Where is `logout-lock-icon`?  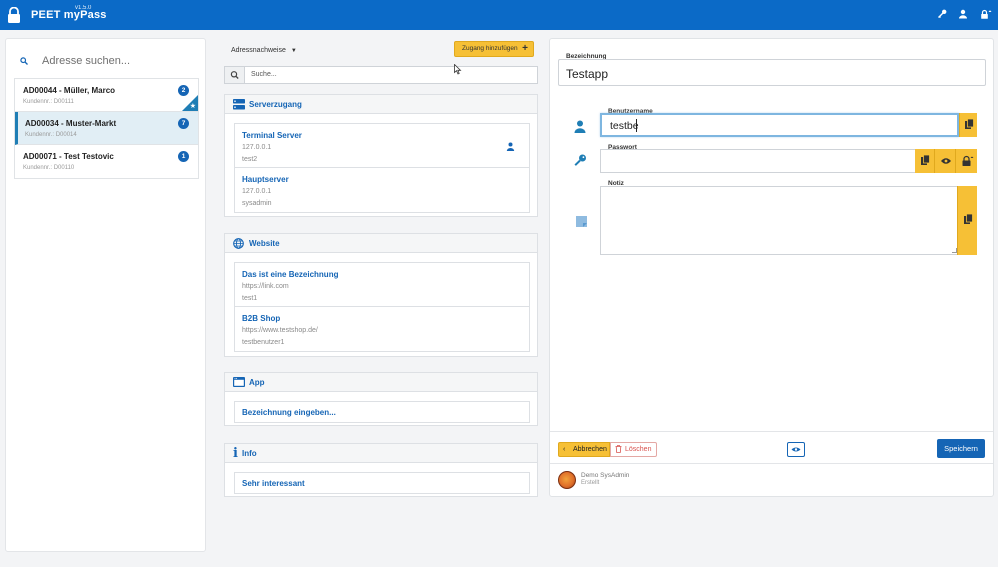 logout-lock-icon is located at coordinates (986, 15).